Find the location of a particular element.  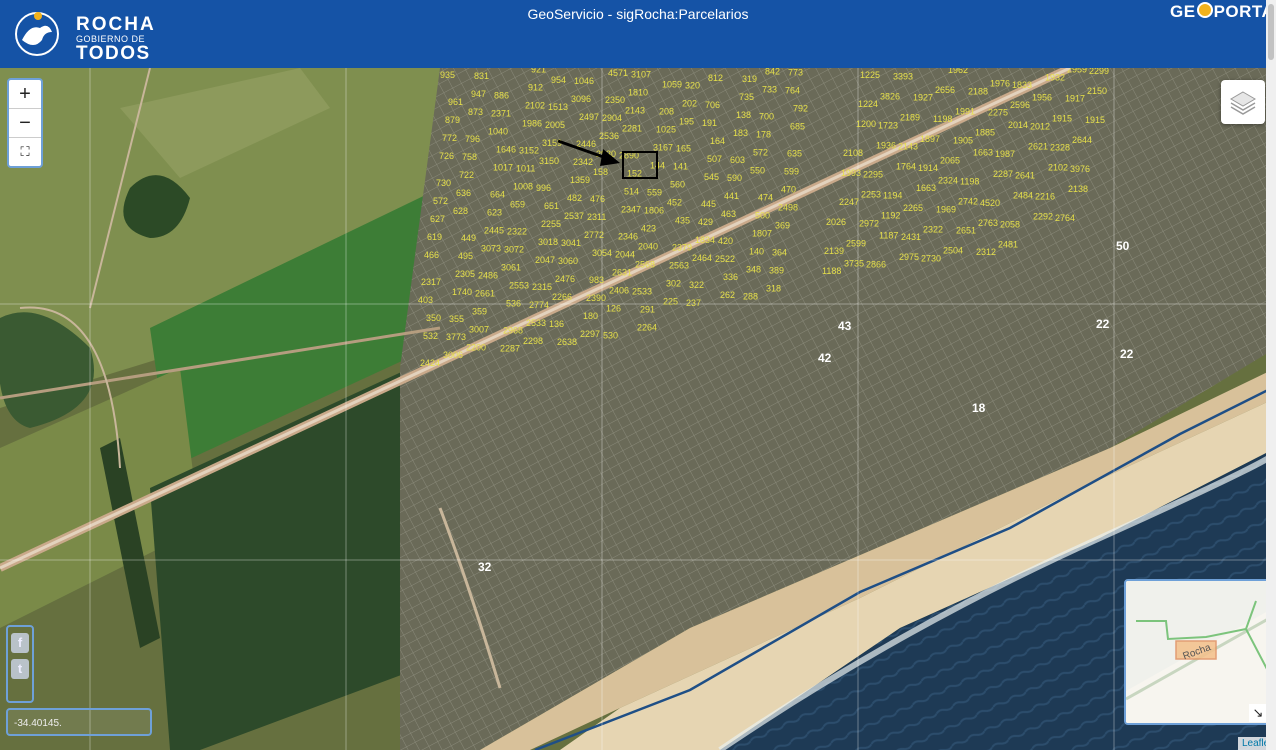

parcel-label: 463 is located at coordinates (728, 214).